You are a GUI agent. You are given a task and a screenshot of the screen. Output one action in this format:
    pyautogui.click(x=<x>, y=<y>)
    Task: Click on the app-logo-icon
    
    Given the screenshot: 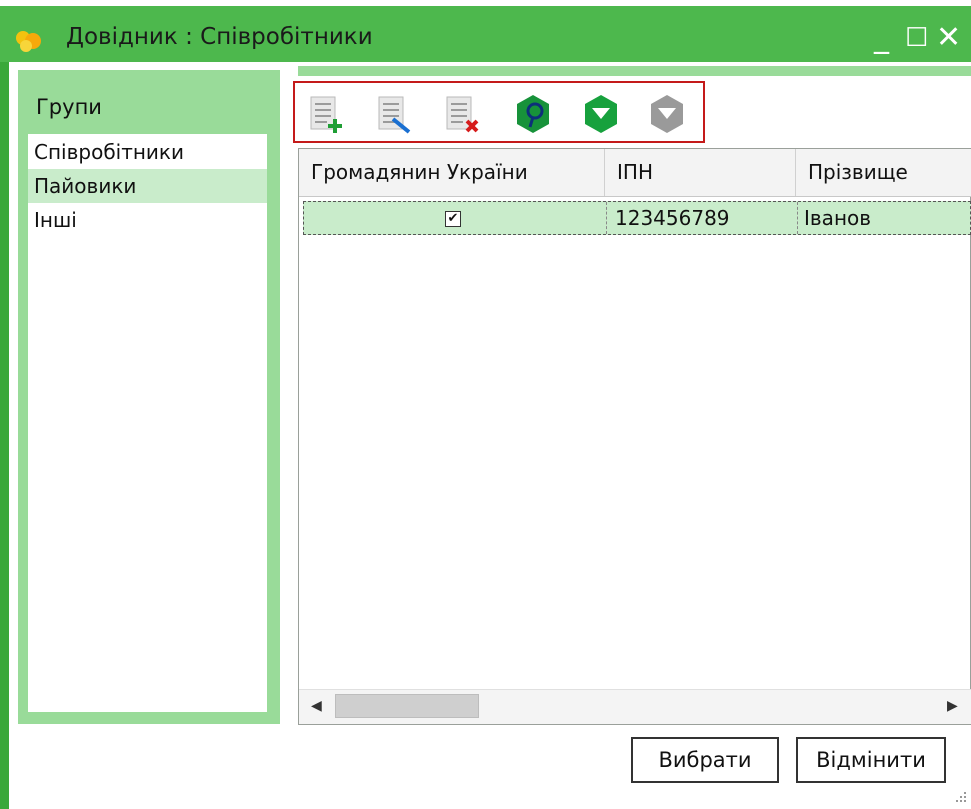 What is the action you would take?
    pyautogui.click(x=28, y=41)
    